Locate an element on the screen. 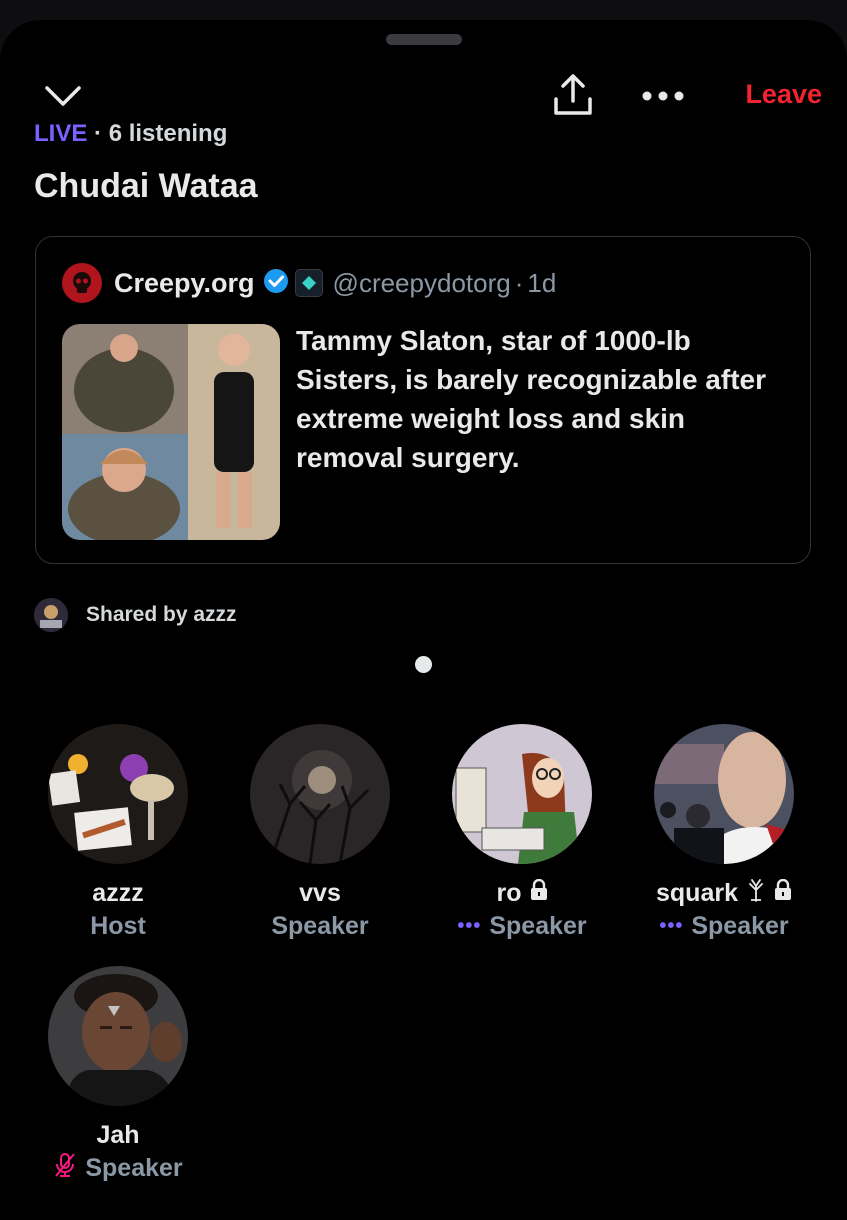  leave-button: Leave is located at coordinates (767, 94).